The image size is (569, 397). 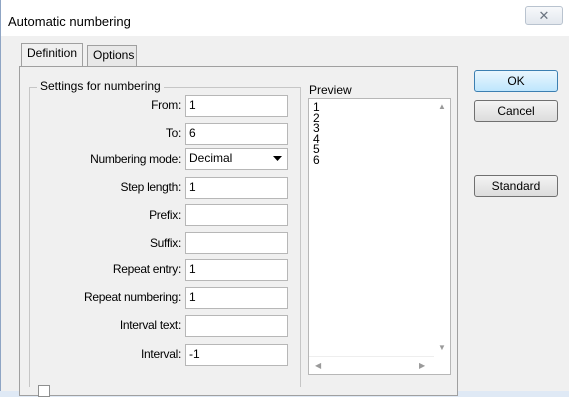 What do you see at coordinates (285, 18) in the screenshot?
I see `title-bar: Automatic numbering ✕` at bounding box center [285, 18].